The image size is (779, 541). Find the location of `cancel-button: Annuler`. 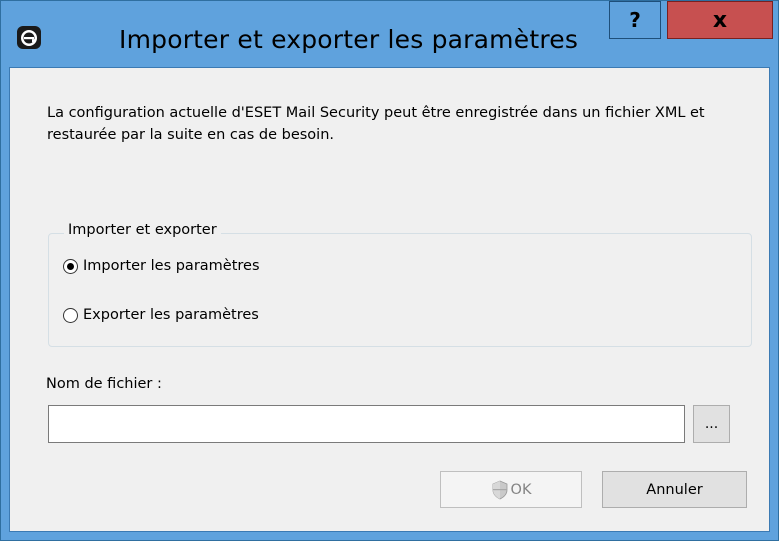

cancel-button: Annuler is located at coordinates (674, 489).